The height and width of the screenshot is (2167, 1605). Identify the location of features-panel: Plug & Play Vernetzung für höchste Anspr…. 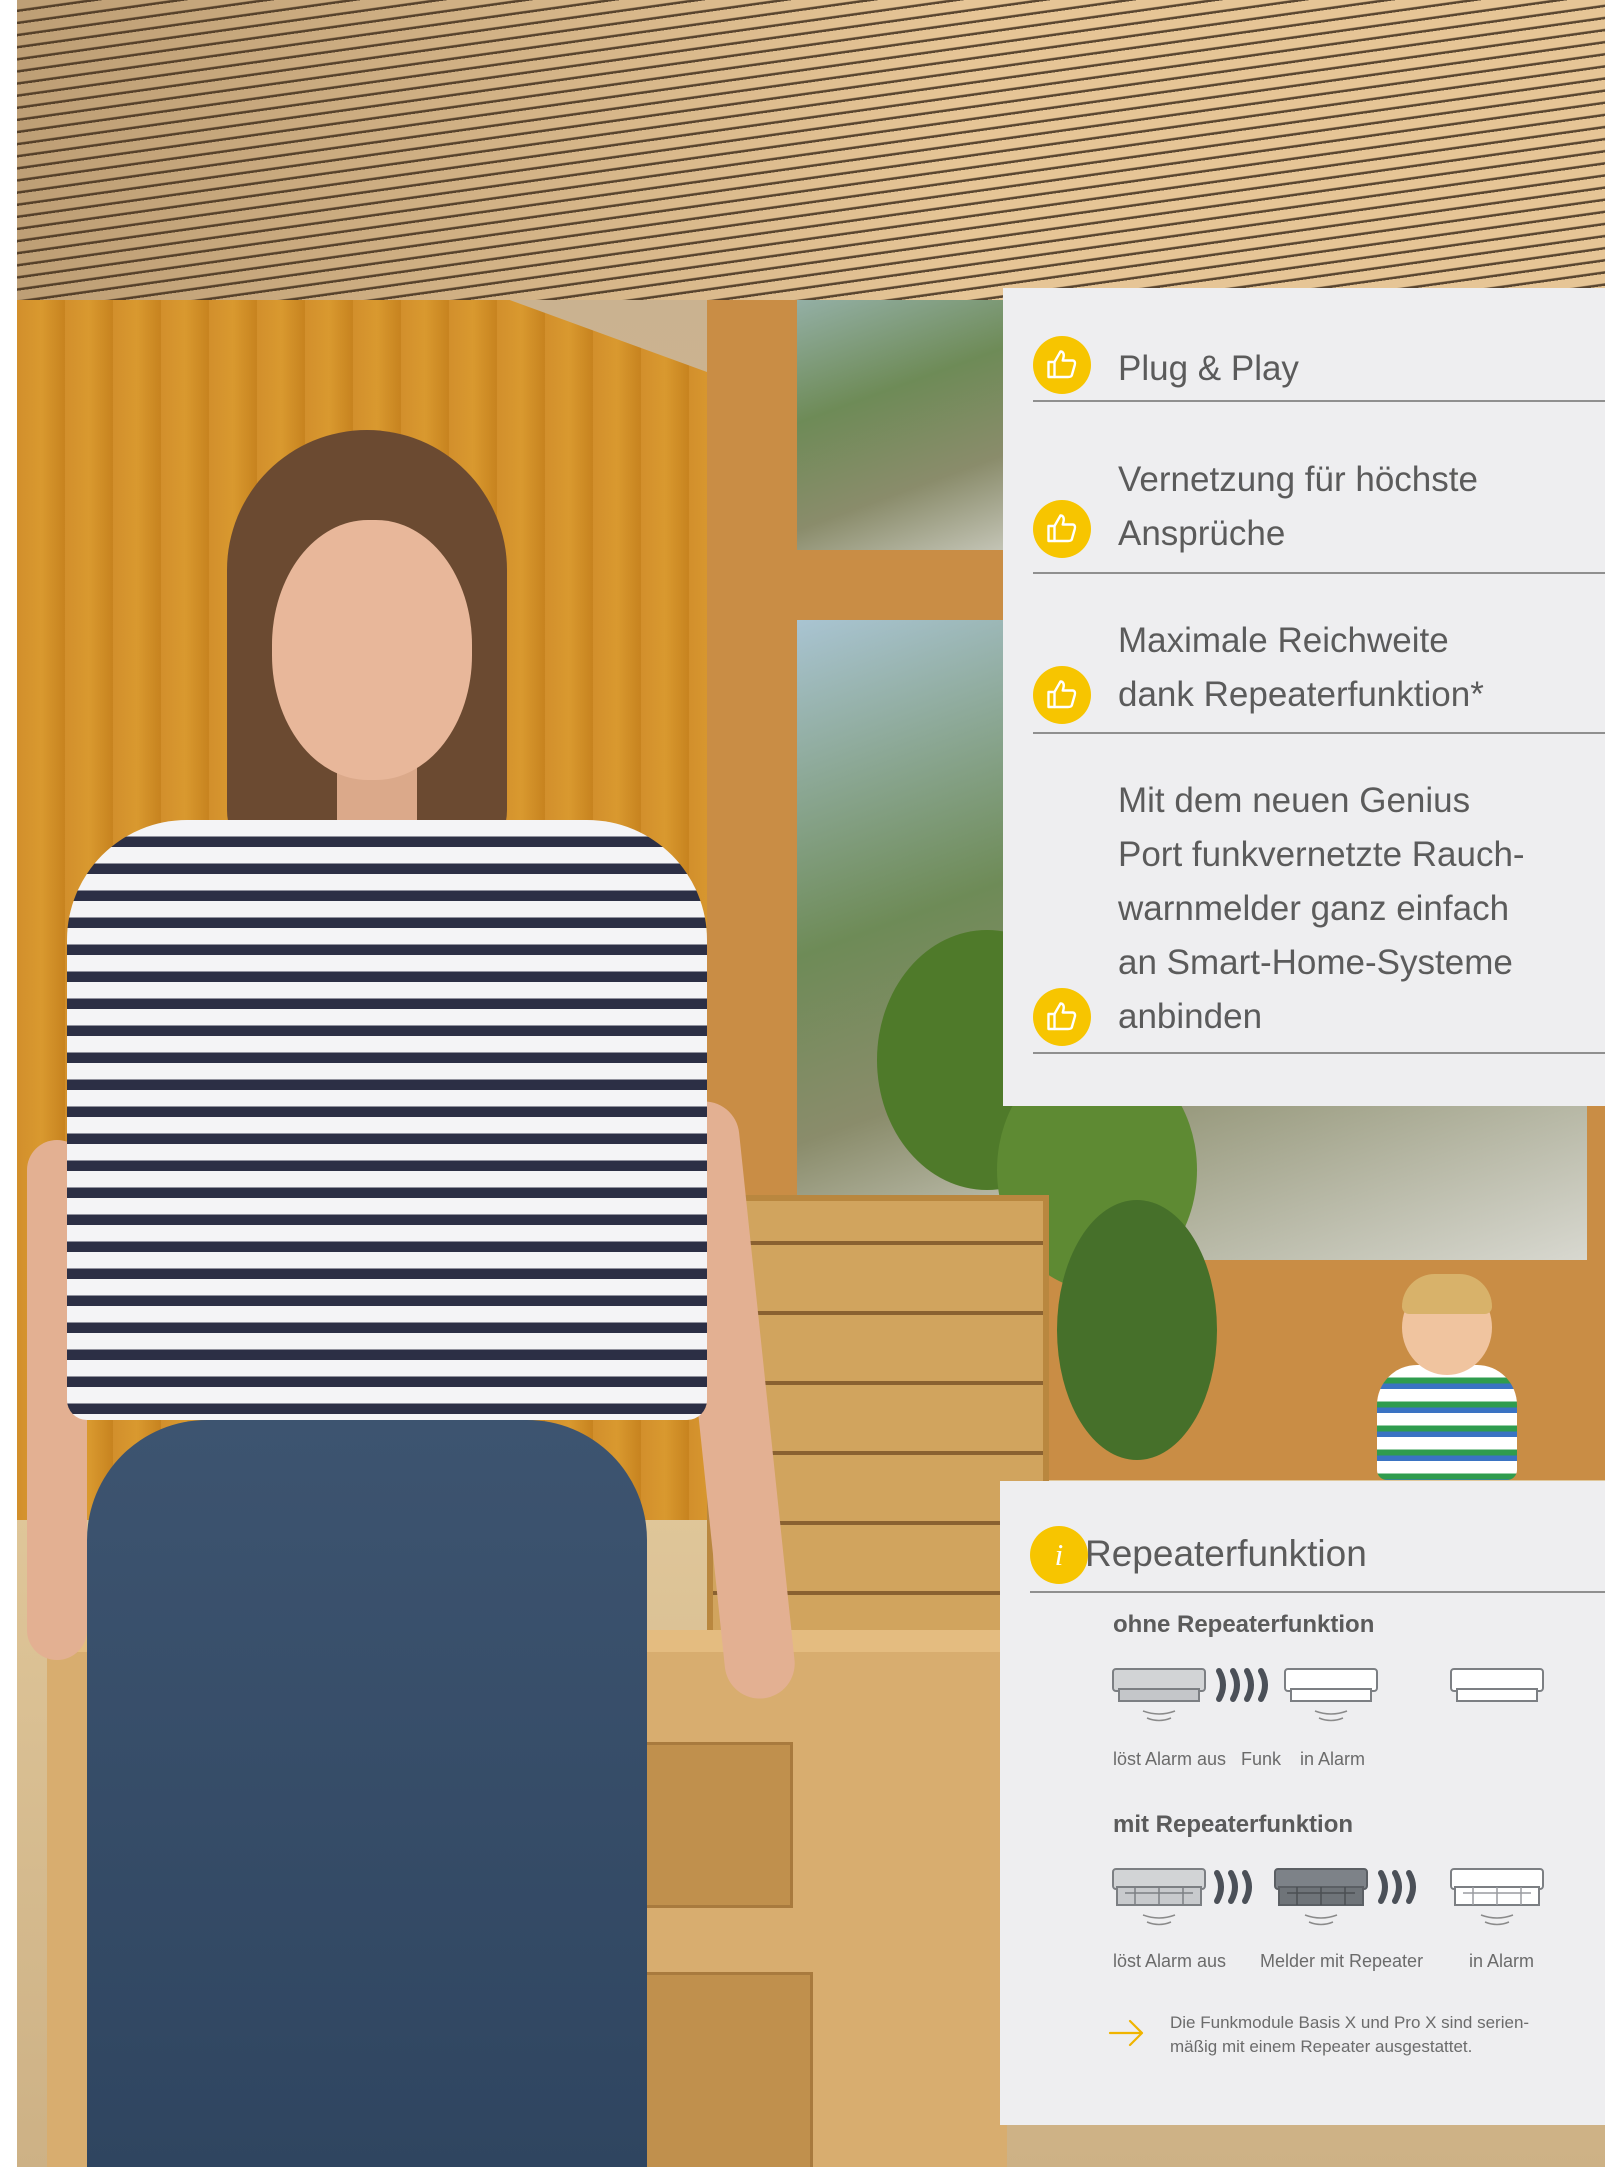
(1304, 697).